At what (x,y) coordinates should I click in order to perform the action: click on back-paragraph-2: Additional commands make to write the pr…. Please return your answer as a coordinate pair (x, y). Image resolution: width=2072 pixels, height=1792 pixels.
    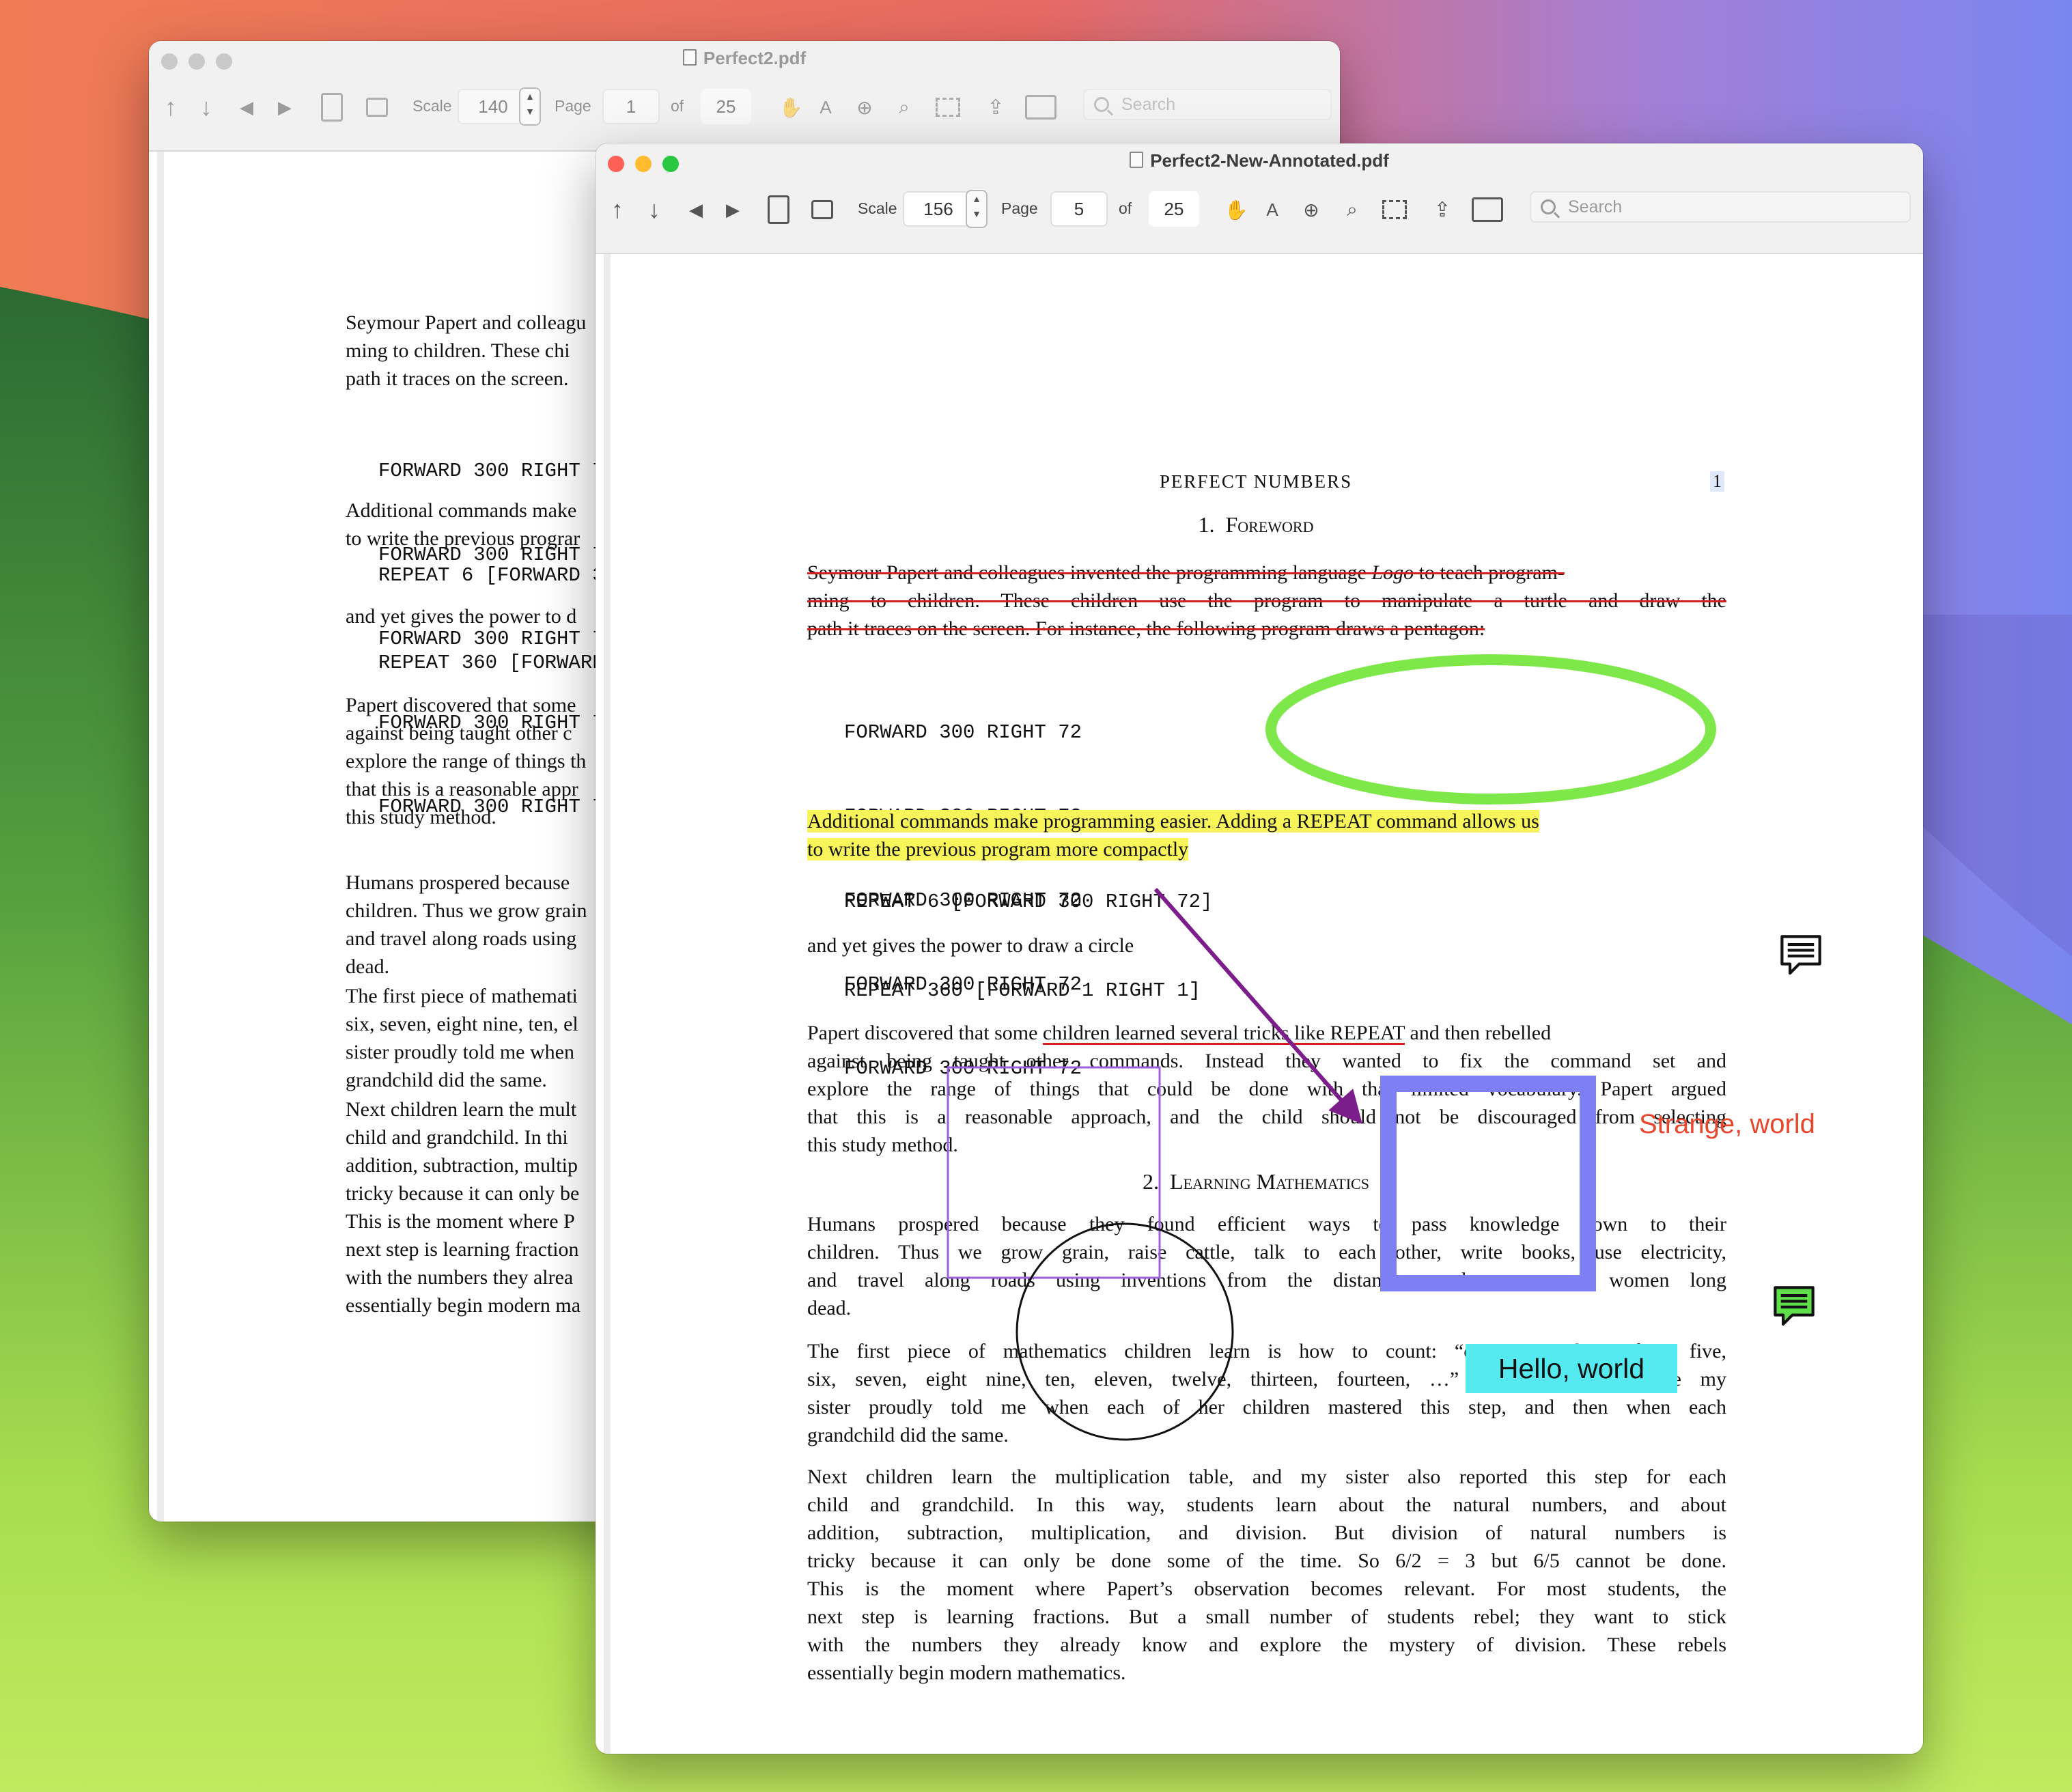
    Looking at the image, I should click on (463, 524).